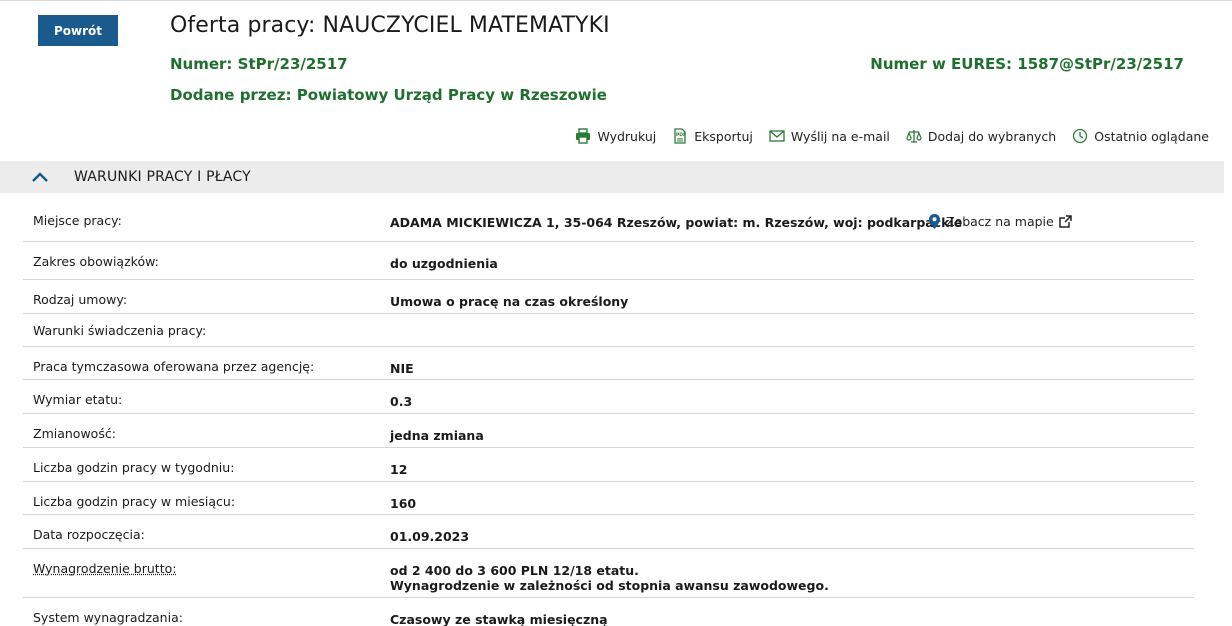 The height and width of the screenshot is (626, 1232). I want to click on row-label: Zakres obowiązków:, so click(96, 261).